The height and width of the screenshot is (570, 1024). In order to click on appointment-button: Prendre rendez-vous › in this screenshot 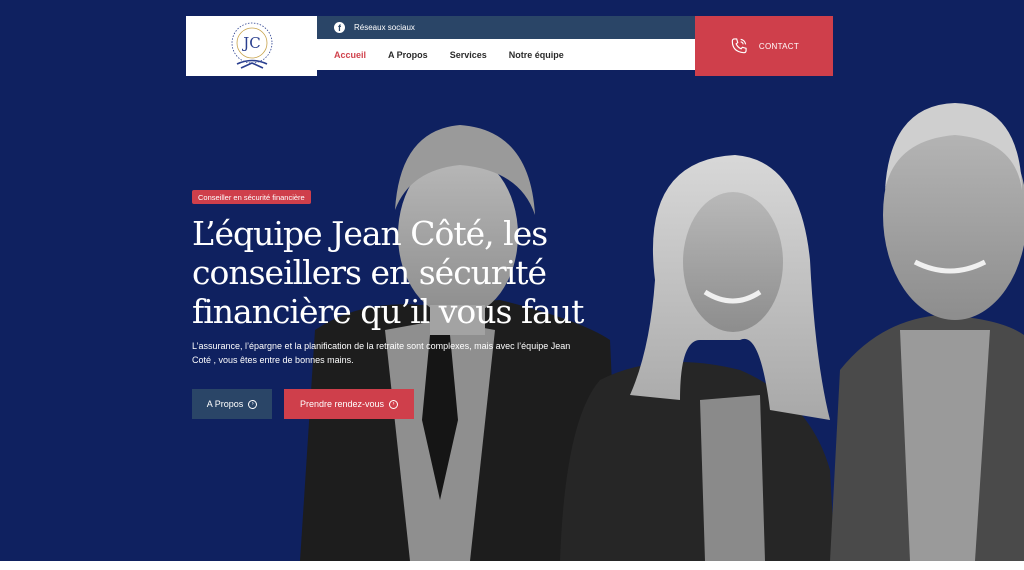, I will do `click(349, 404)`.